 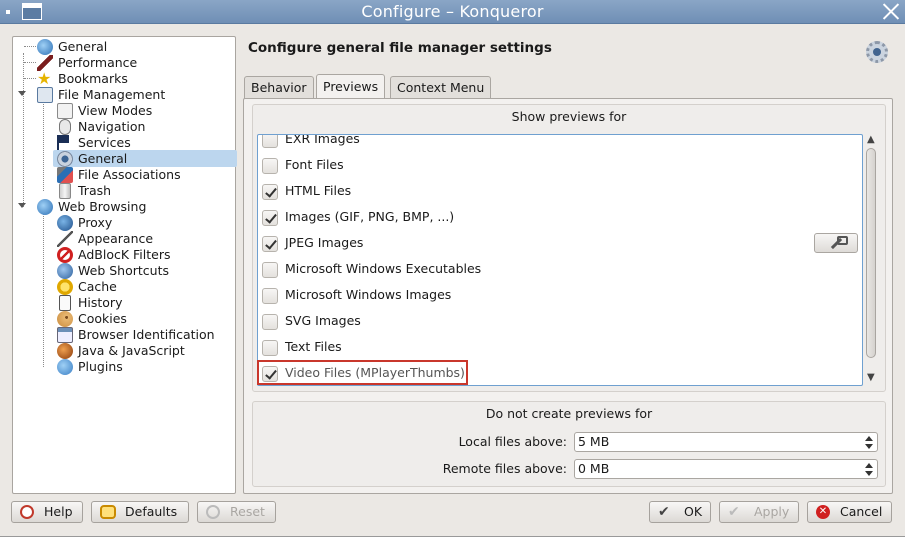 I want to click on local-files-label: Local files above:, so click(x=512, y=441).